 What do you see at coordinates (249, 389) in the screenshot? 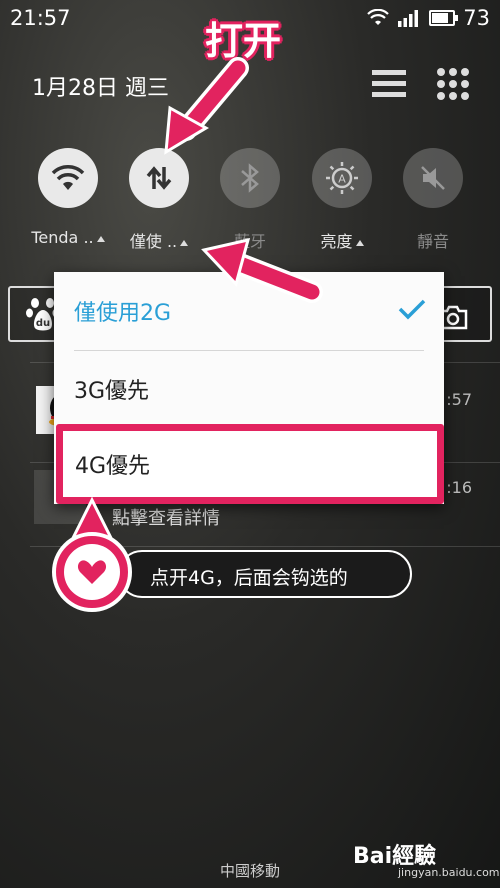
I see `menu-item-3g-preferred: 3G優先` at bounding box center [249, 389].